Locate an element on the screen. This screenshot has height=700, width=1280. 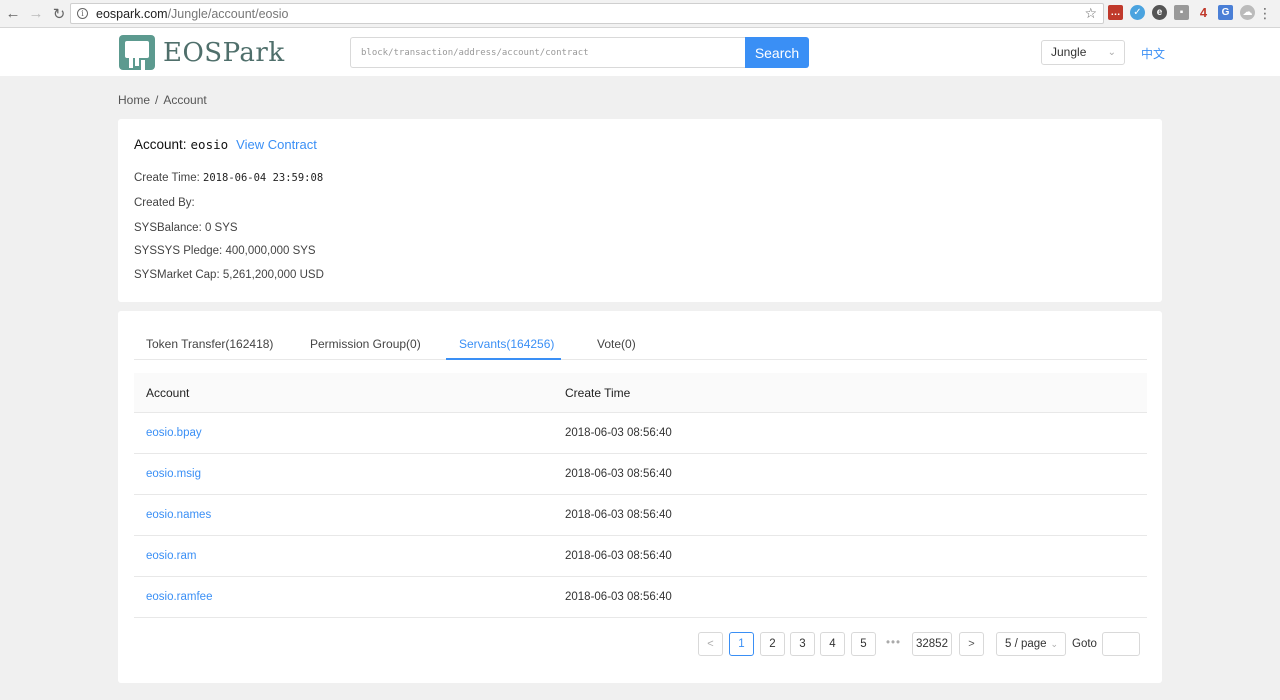
market-cap-value: 5,261,200,000 USD is located at coordinates (273, 275).